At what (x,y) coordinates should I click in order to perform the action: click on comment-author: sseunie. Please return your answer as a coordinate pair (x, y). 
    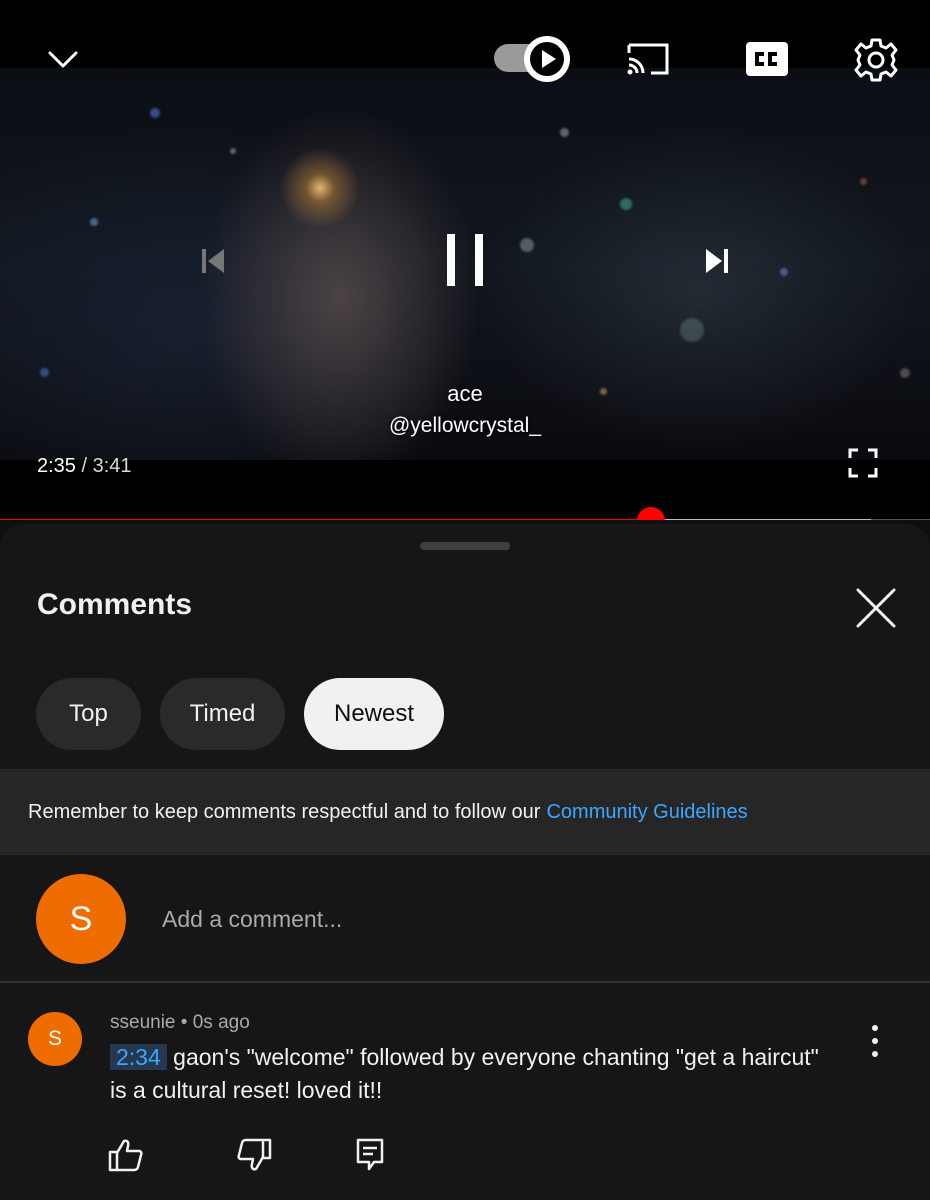
    Looking at the image, I should click on (143, 1022).